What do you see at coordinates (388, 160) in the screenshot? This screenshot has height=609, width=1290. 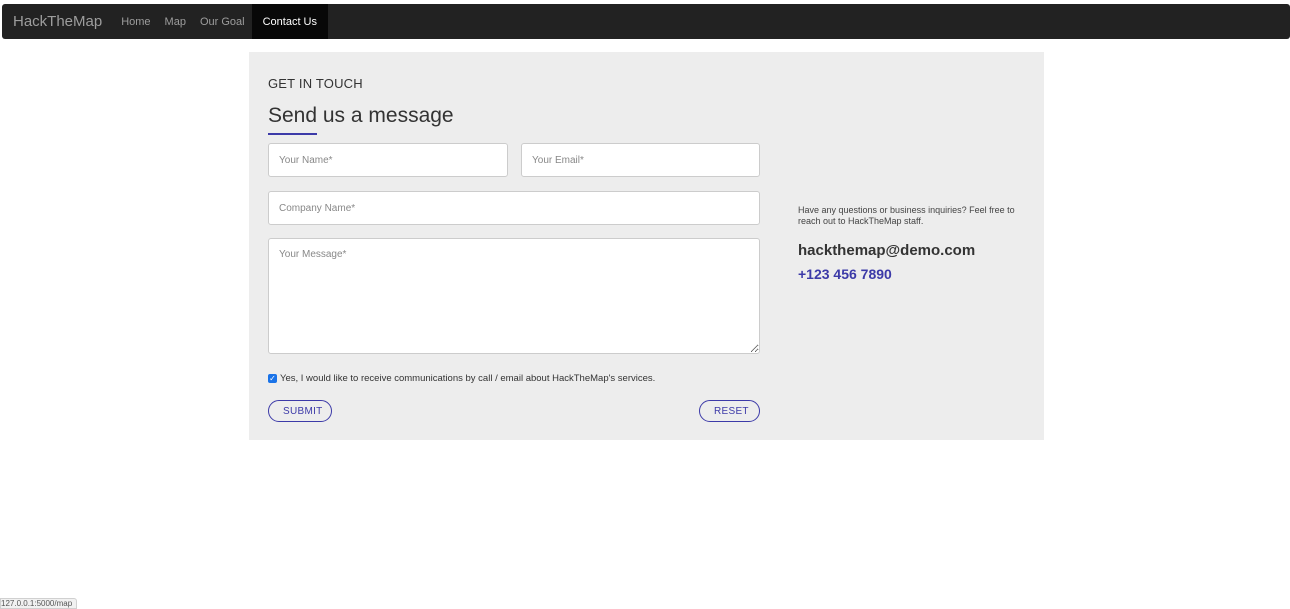 I see `name-field` at bounding box center [388, 160].